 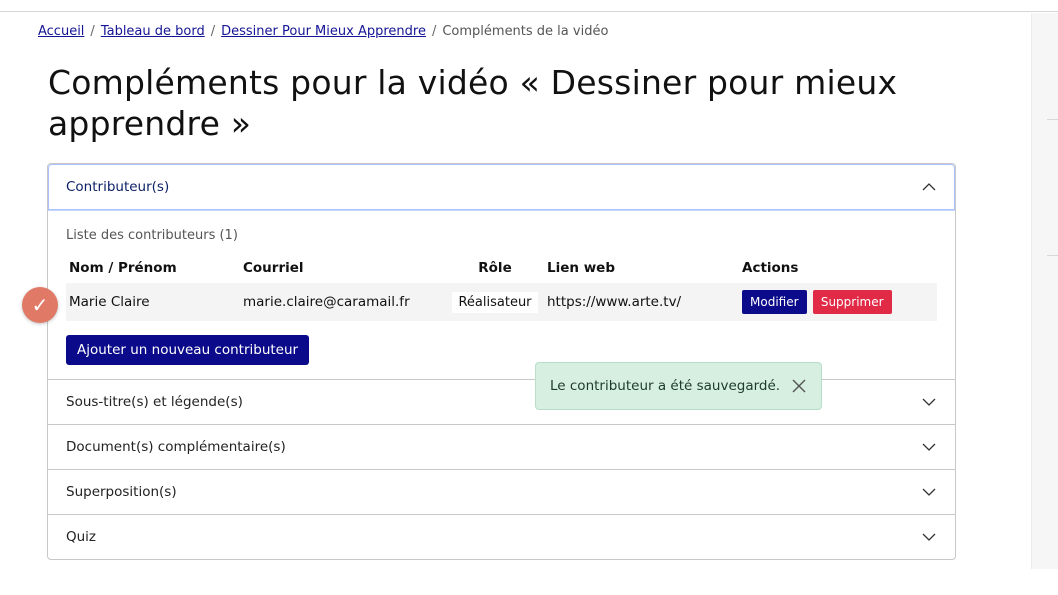 What do you see at coordinates (1044, 291) in the screenshot?
I see `right-side-panel` at bounding box center [1044, 291].